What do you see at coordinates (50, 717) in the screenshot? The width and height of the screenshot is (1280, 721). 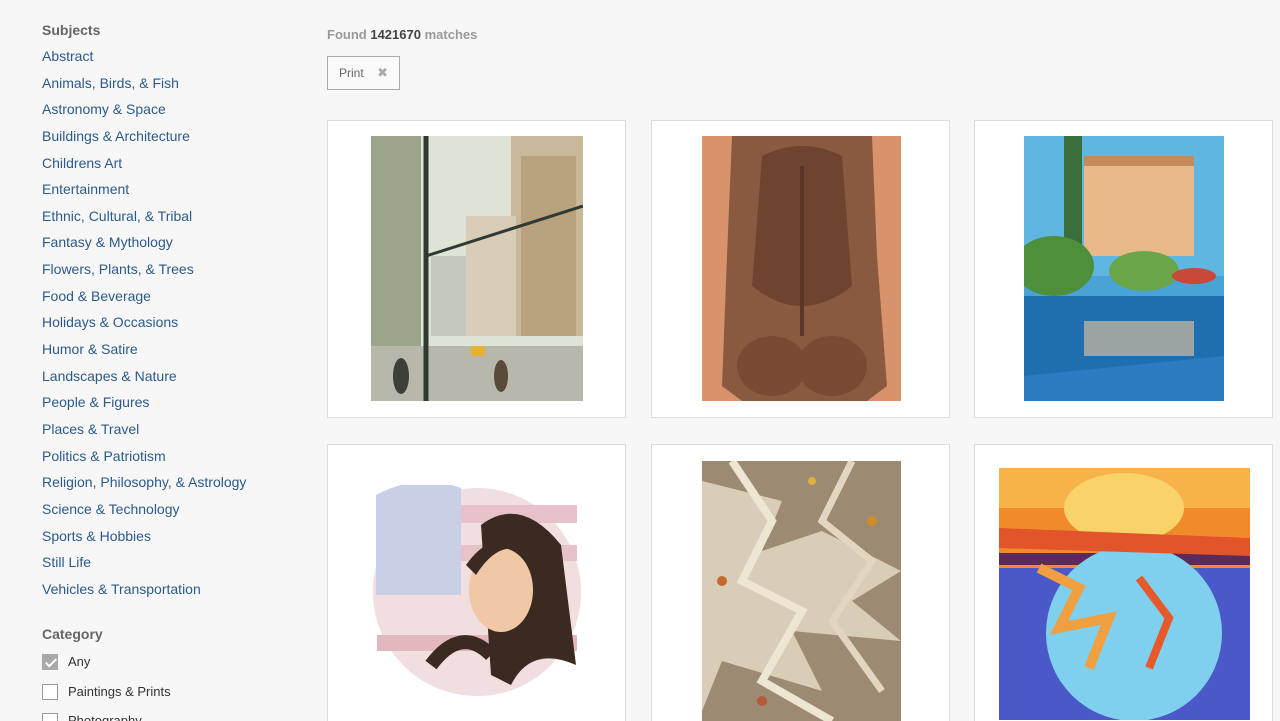 I see `checkbox-photography` at bounding box center [50, 717].